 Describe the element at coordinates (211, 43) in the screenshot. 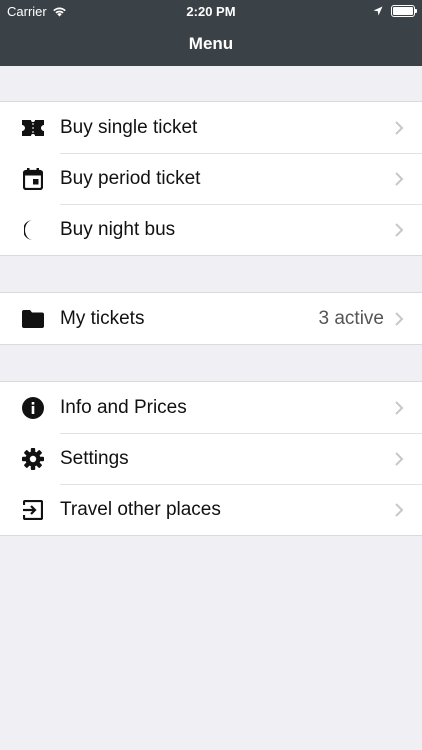

I see `page-title: Menu` at that location.